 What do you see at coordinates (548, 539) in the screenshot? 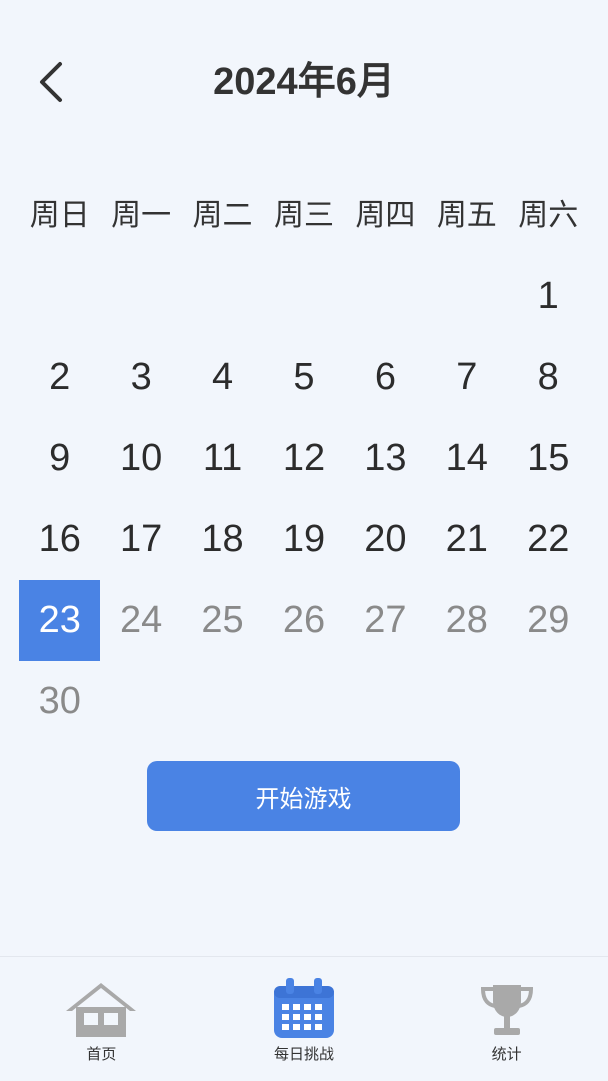
I see `calendar-day: 22` at bounding box center [548, 539].